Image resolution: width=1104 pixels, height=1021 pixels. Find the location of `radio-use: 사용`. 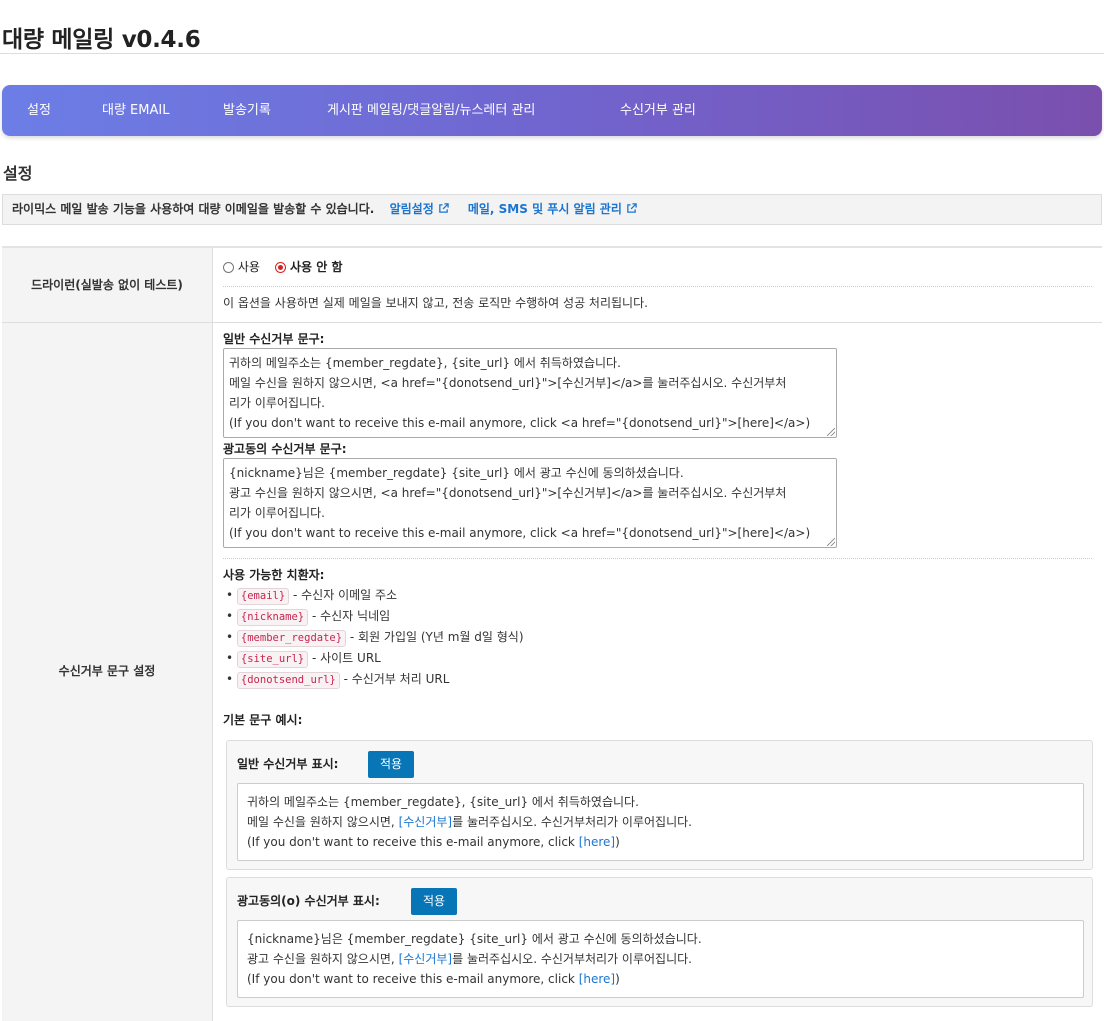

radio-use: 사용 is located at coordinates (241, 267).